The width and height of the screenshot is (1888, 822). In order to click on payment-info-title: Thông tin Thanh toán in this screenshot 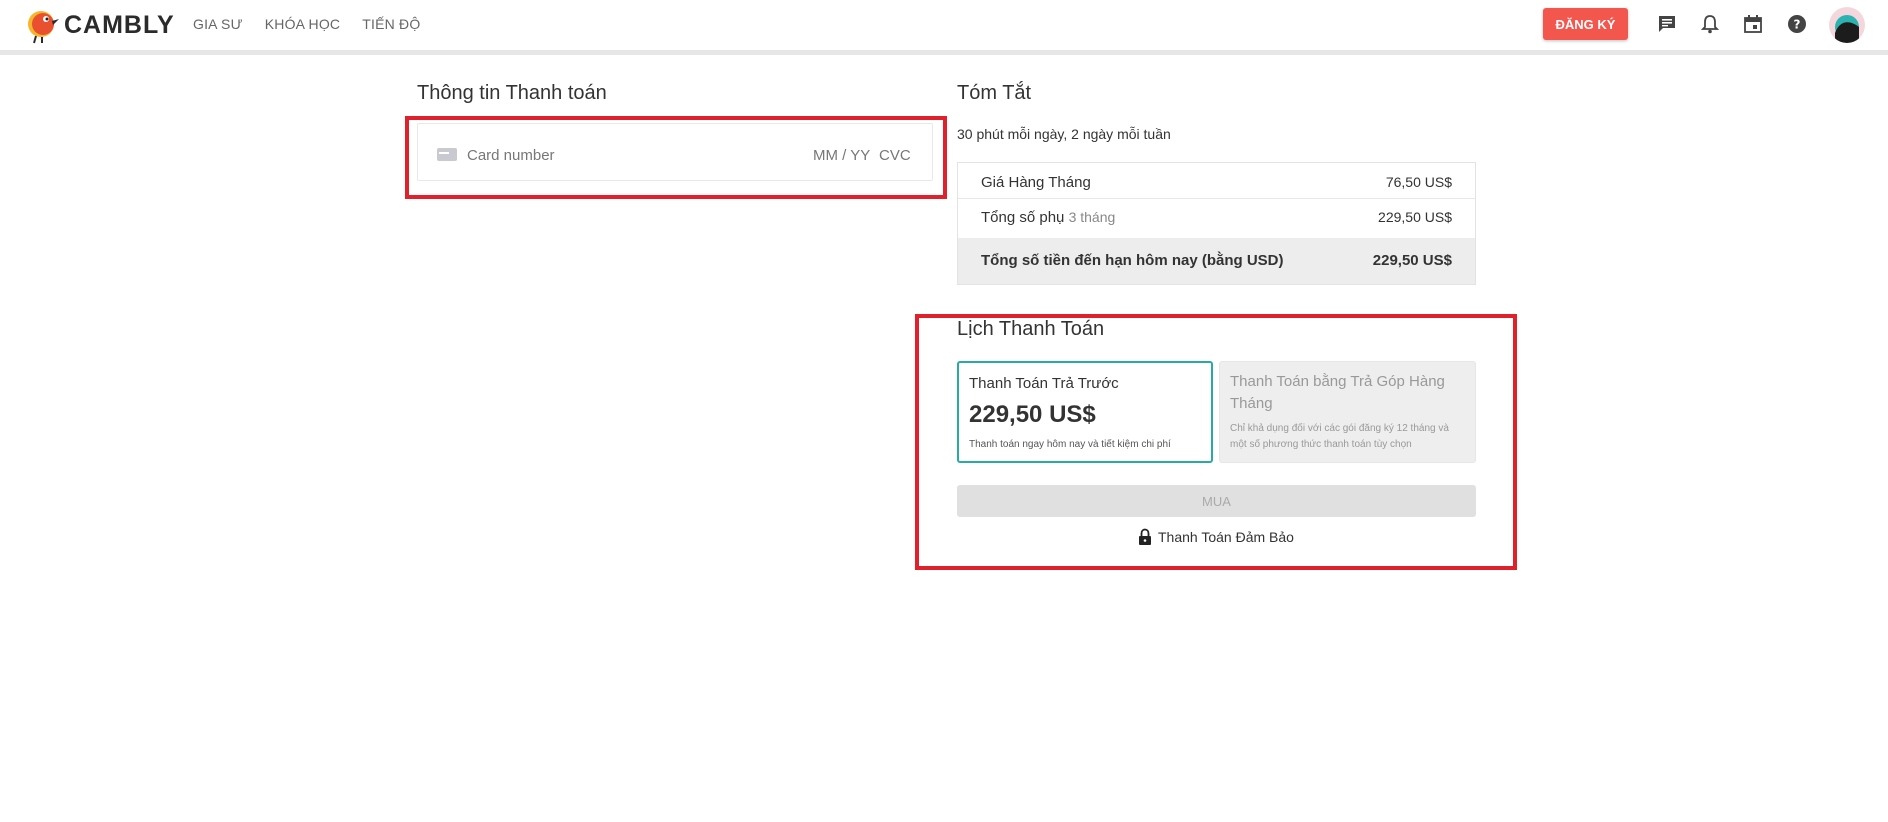, I will do `click(512, 93)`.